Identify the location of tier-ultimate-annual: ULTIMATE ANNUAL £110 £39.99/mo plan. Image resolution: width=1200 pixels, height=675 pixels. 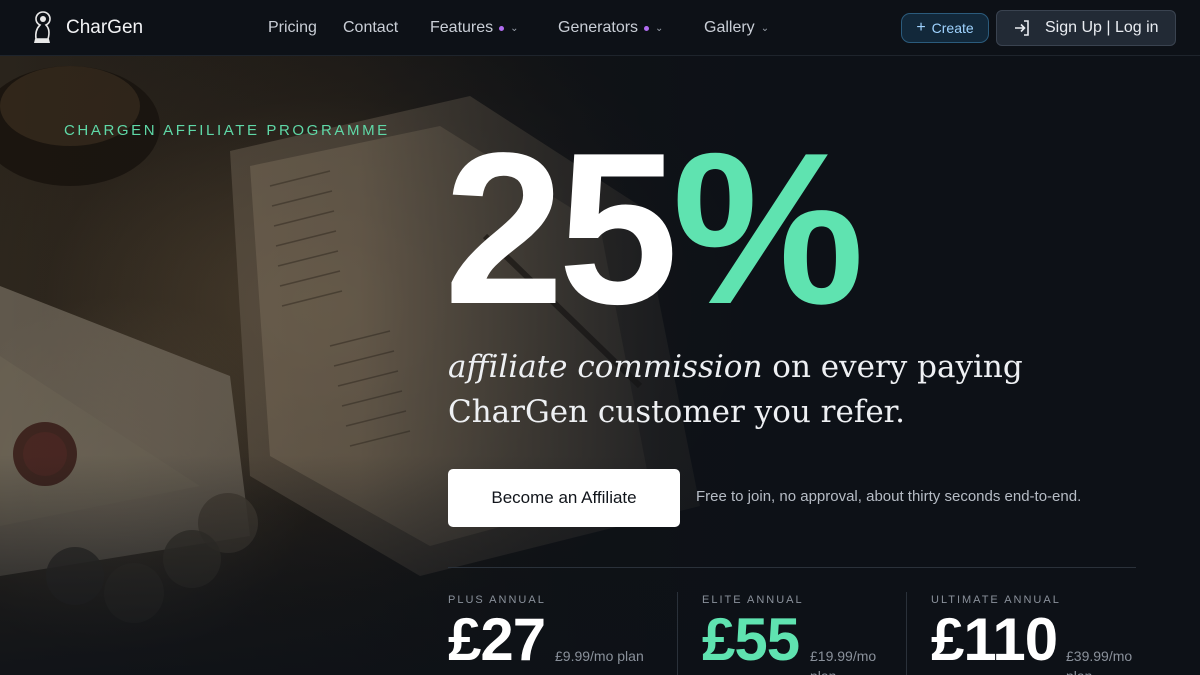
(1041, 633).